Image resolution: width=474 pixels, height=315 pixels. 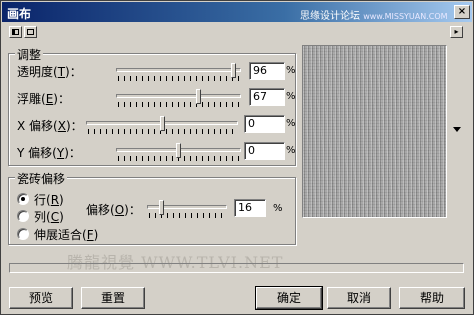 I want to click on transparency-label-text: 透明度, so click(x=35, y=72).